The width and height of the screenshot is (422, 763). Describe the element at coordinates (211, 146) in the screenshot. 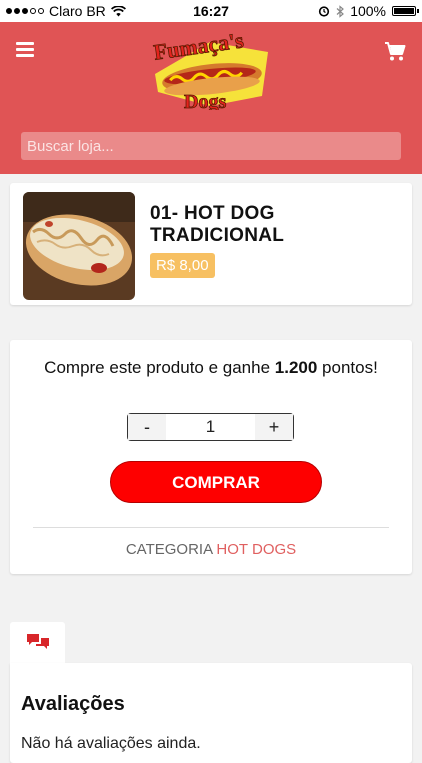

I see `search-input` at that location.